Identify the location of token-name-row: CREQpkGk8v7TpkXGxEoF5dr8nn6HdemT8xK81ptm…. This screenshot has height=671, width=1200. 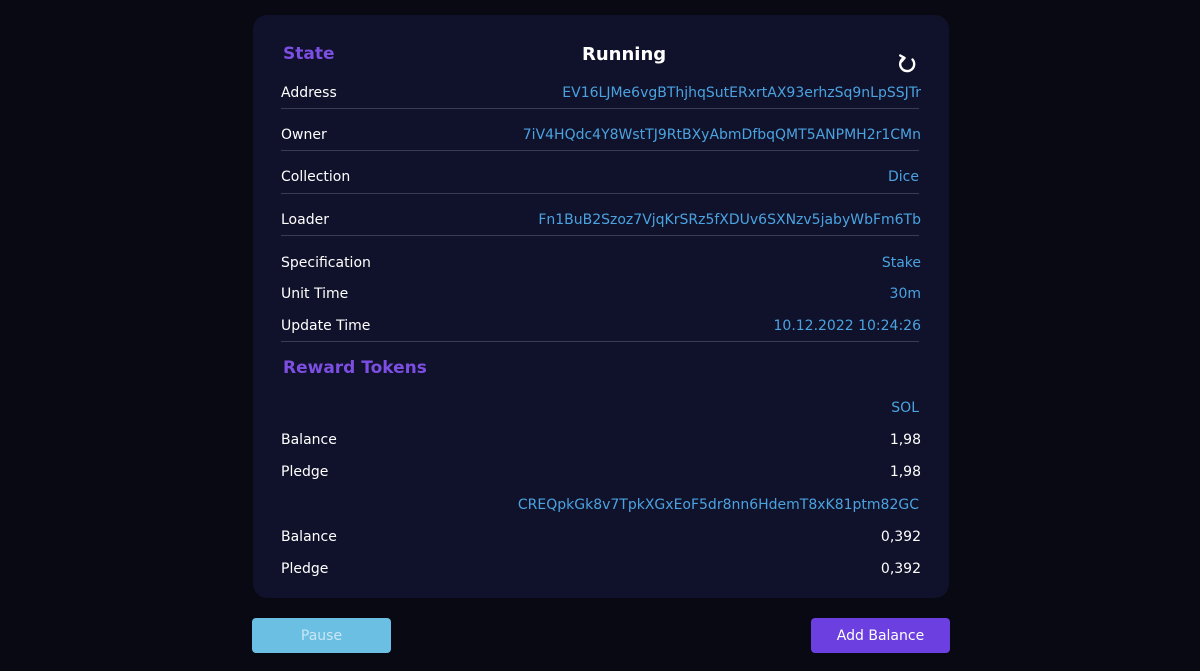
(601, 507).